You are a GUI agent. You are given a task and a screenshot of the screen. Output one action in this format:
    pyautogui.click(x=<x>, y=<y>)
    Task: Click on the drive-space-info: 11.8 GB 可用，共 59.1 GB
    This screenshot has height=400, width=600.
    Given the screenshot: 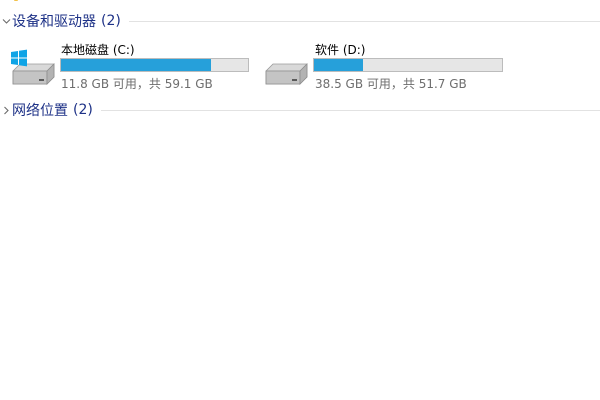 What is the action you would take?
    pyautogui.click(x=137, y=84)
    